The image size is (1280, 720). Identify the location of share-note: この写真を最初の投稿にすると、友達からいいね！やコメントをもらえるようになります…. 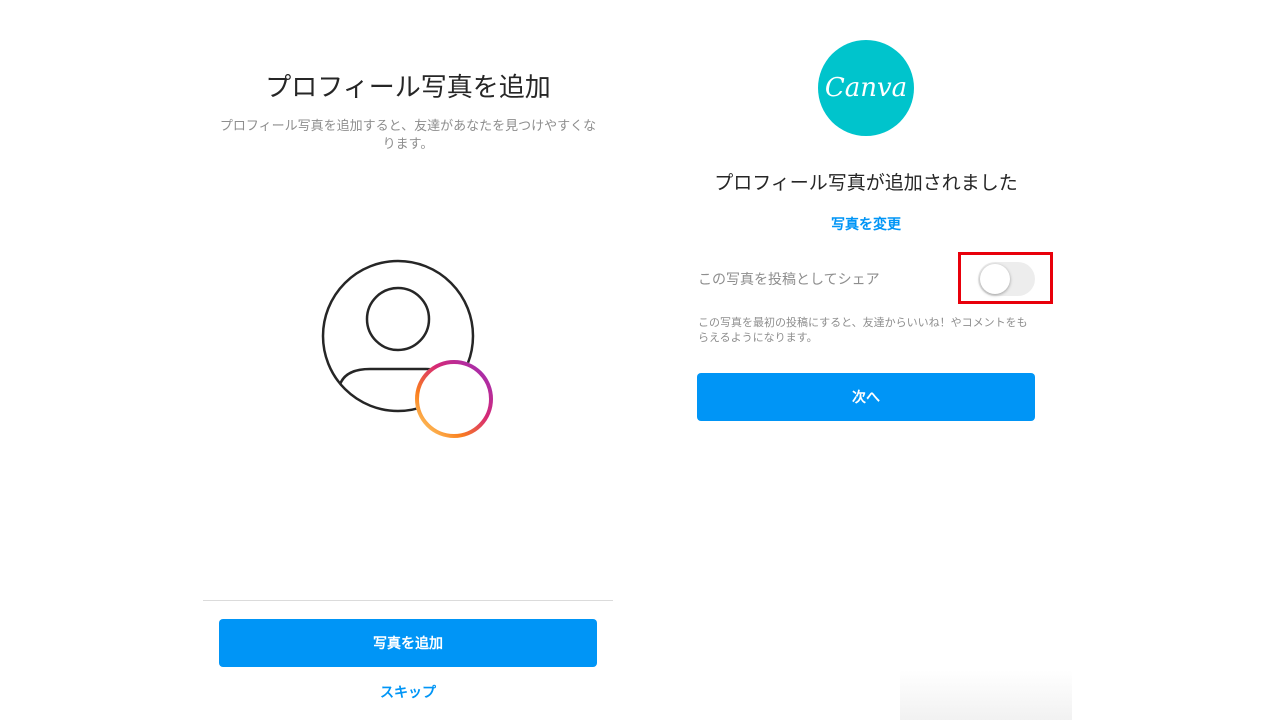
(863, 330).